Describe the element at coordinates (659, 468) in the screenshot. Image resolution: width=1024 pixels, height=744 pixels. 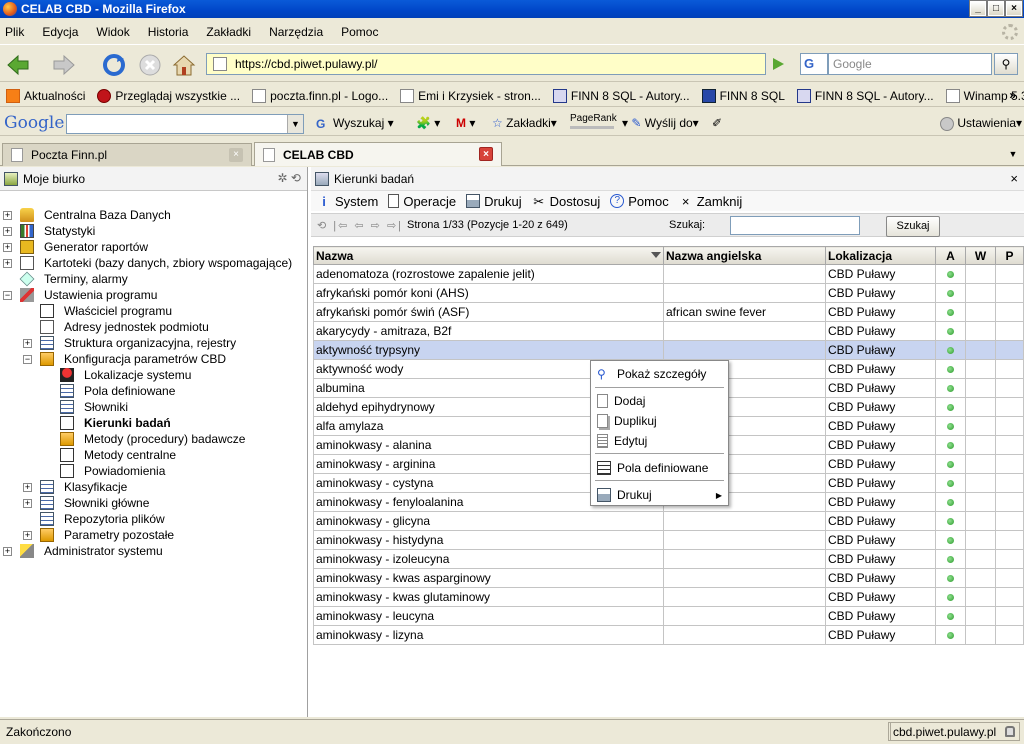
I see `ctx-defined-fields: Pola definiowane` at that location.